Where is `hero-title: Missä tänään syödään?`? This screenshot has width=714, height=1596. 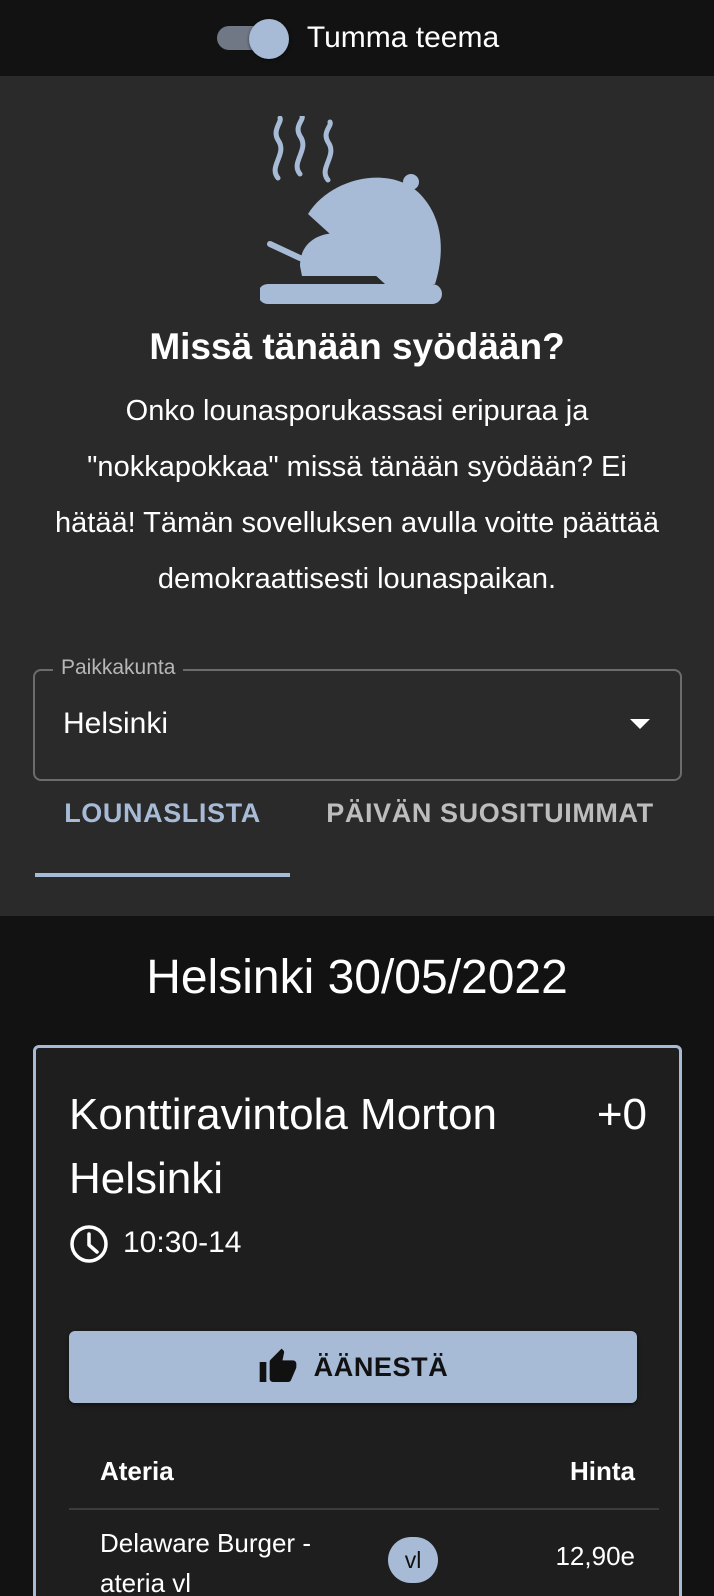 hero-title: Missä tänään syödään? is located at coordinates (357, 346).